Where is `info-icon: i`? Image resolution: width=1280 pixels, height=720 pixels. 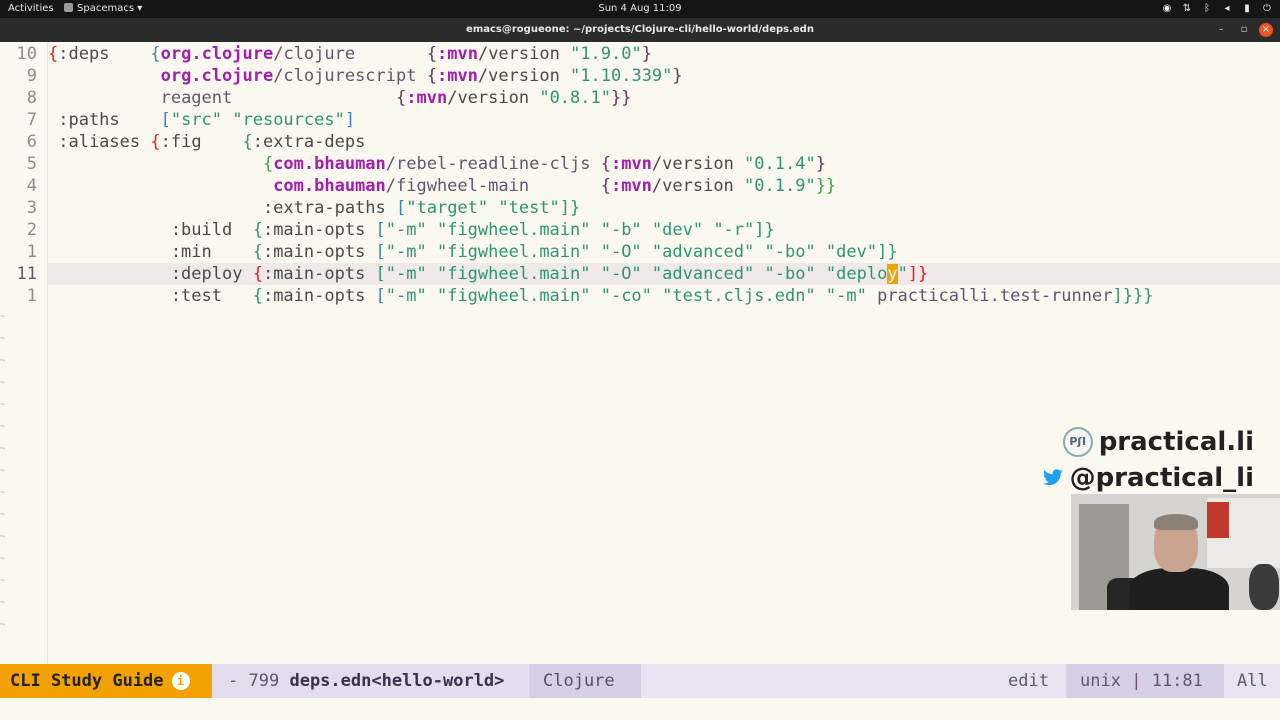 info-icon: i is located at coordinates (180, 681).